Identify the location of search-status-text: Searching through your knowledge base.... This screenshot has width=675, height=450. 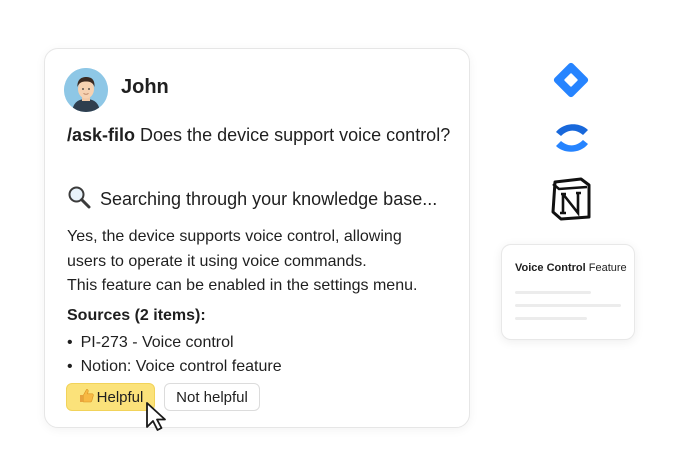
(269, 199).